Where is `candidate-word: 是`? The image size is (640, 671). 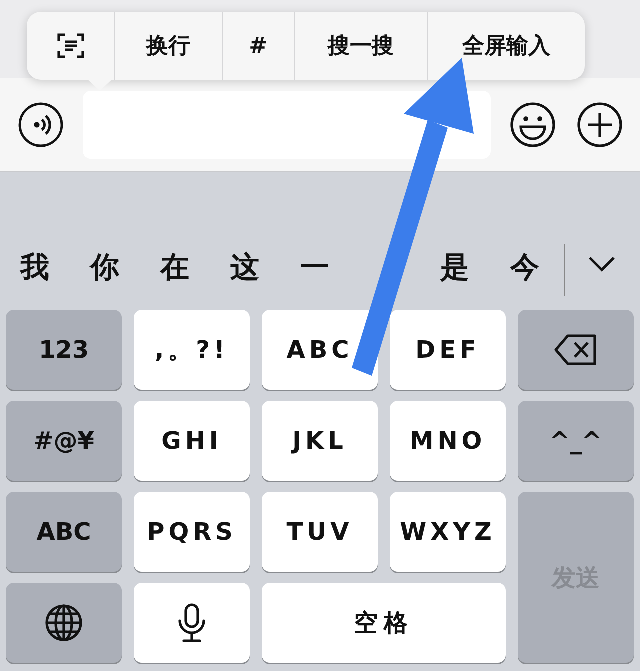
candidate-word: 是 is located at coordinates (455, 268).